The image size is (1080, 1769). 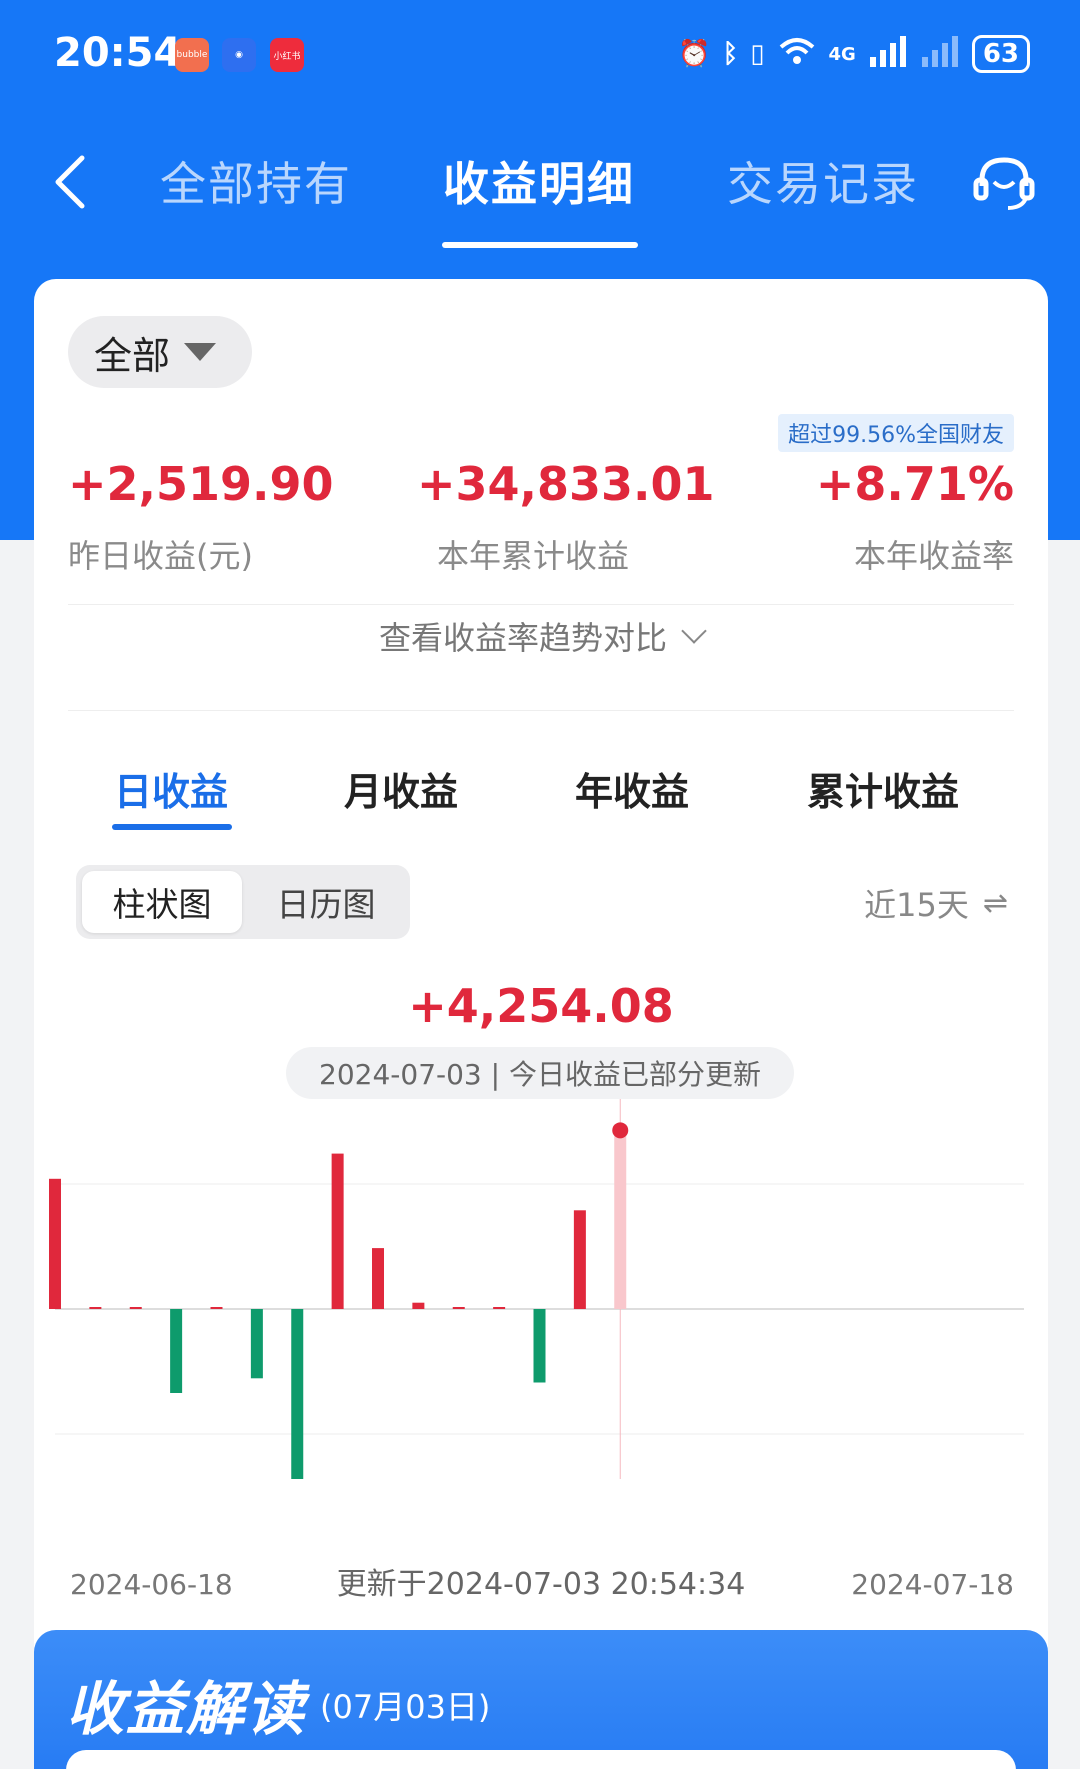 I want to click on tab-monthly-income: 月收益, so click(x=401, y=788).